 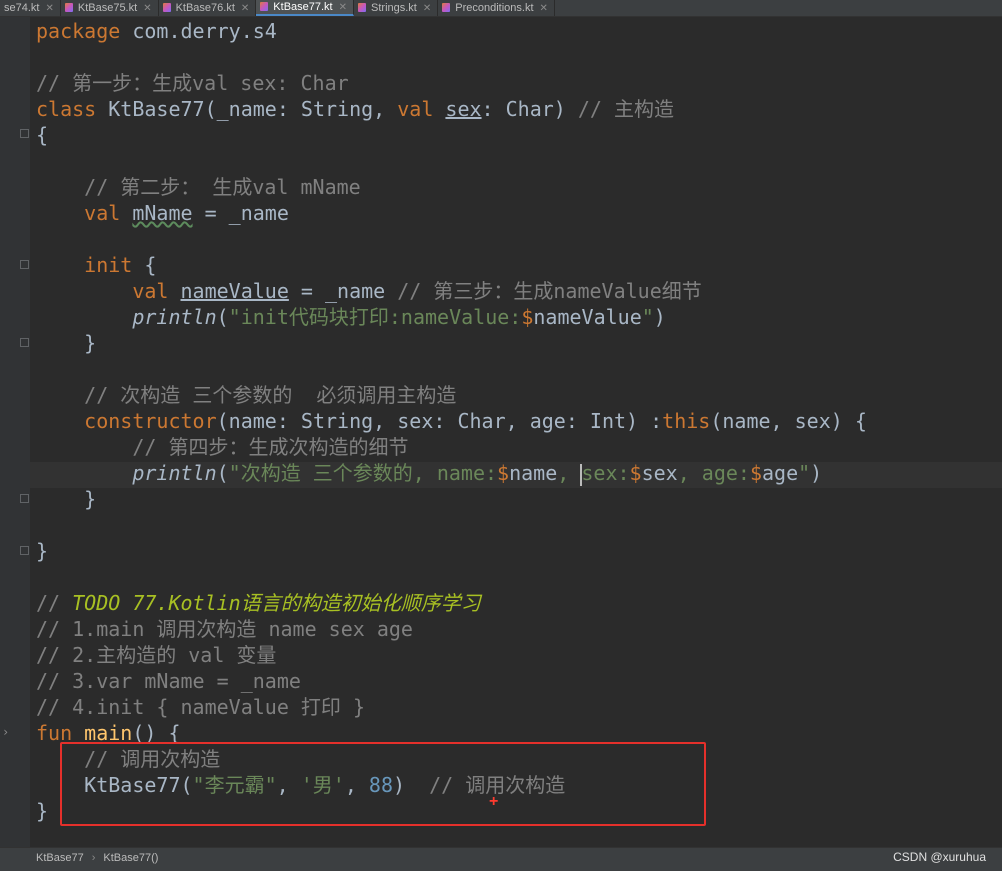 I want to click on code-line: init {, so click(x=96, y=265).